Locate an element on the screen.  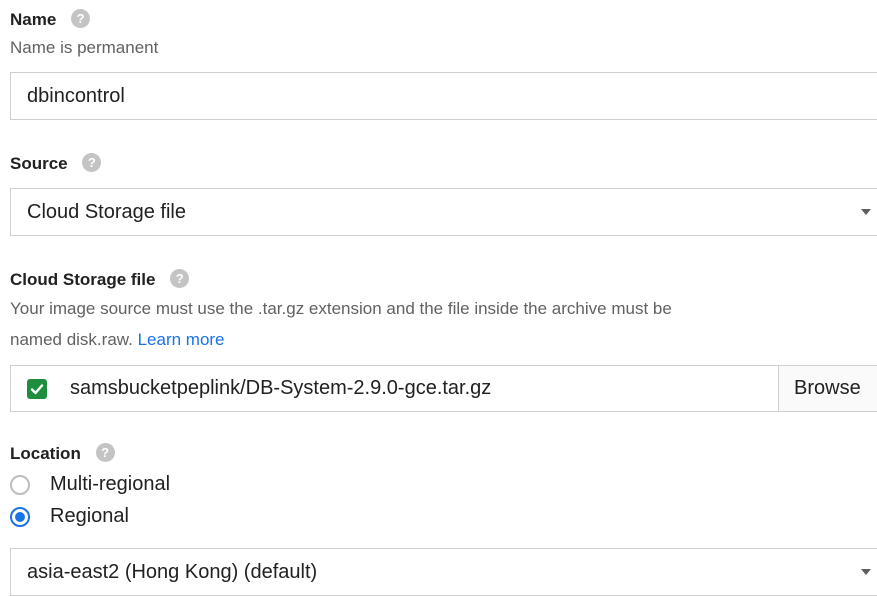
source-label: Source is located at coordinates (39, 163).